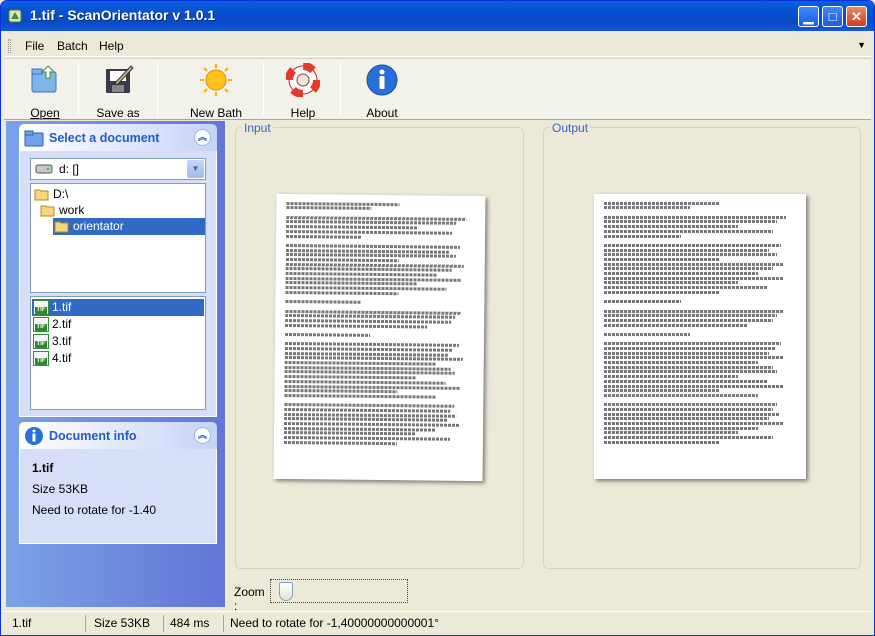 Image resolution: width=875 pixels, height=636 pixels. I want to click on file-label: 2.tif, so click(62, 324).